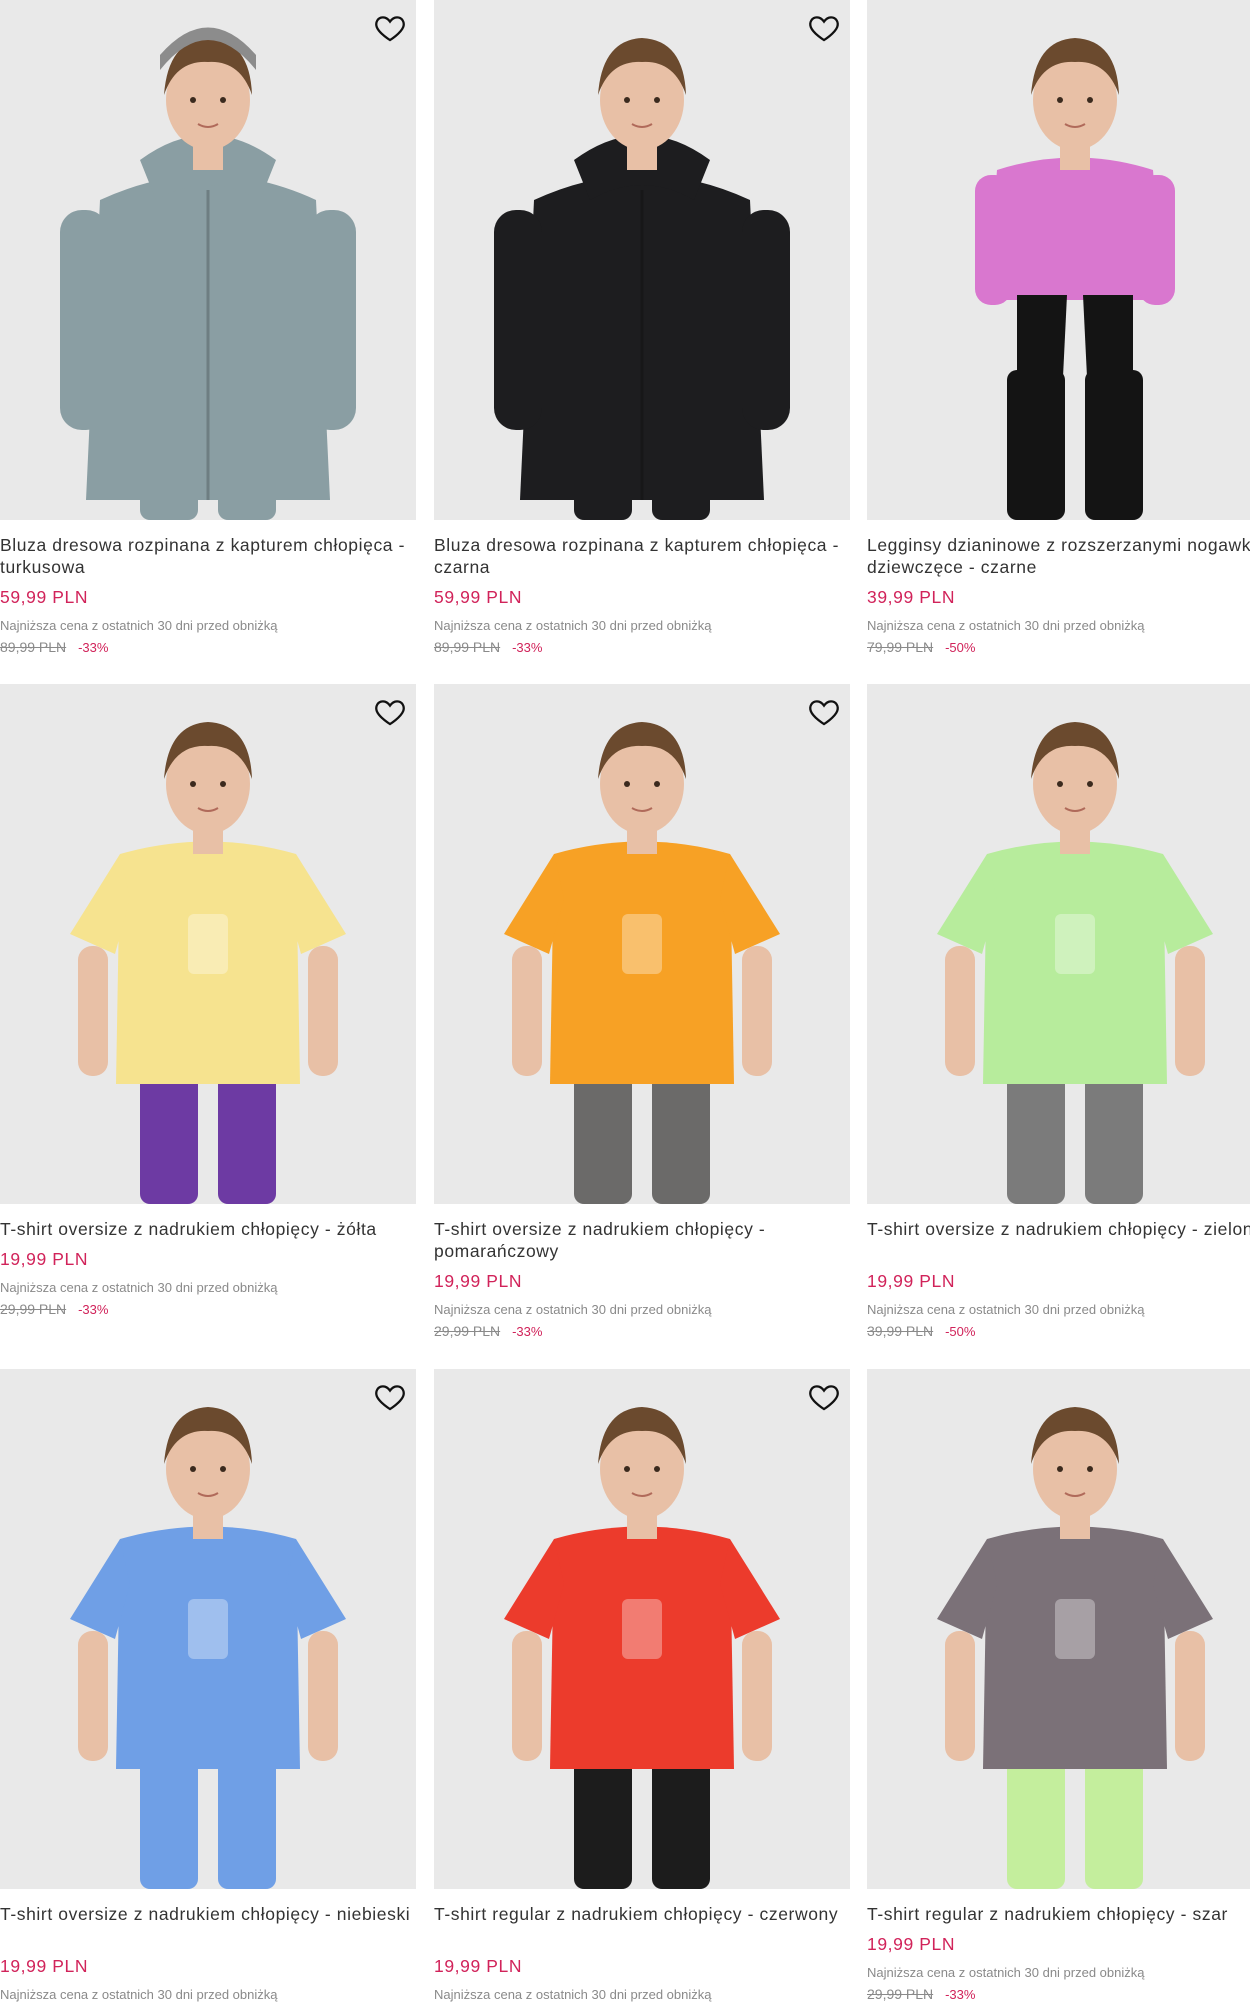 The image size is (1250, 2014). Describe the element at coordinates (1058, 647) in the screenshot. I see `old-price-row: 79,99 PLN -50%` at that location.